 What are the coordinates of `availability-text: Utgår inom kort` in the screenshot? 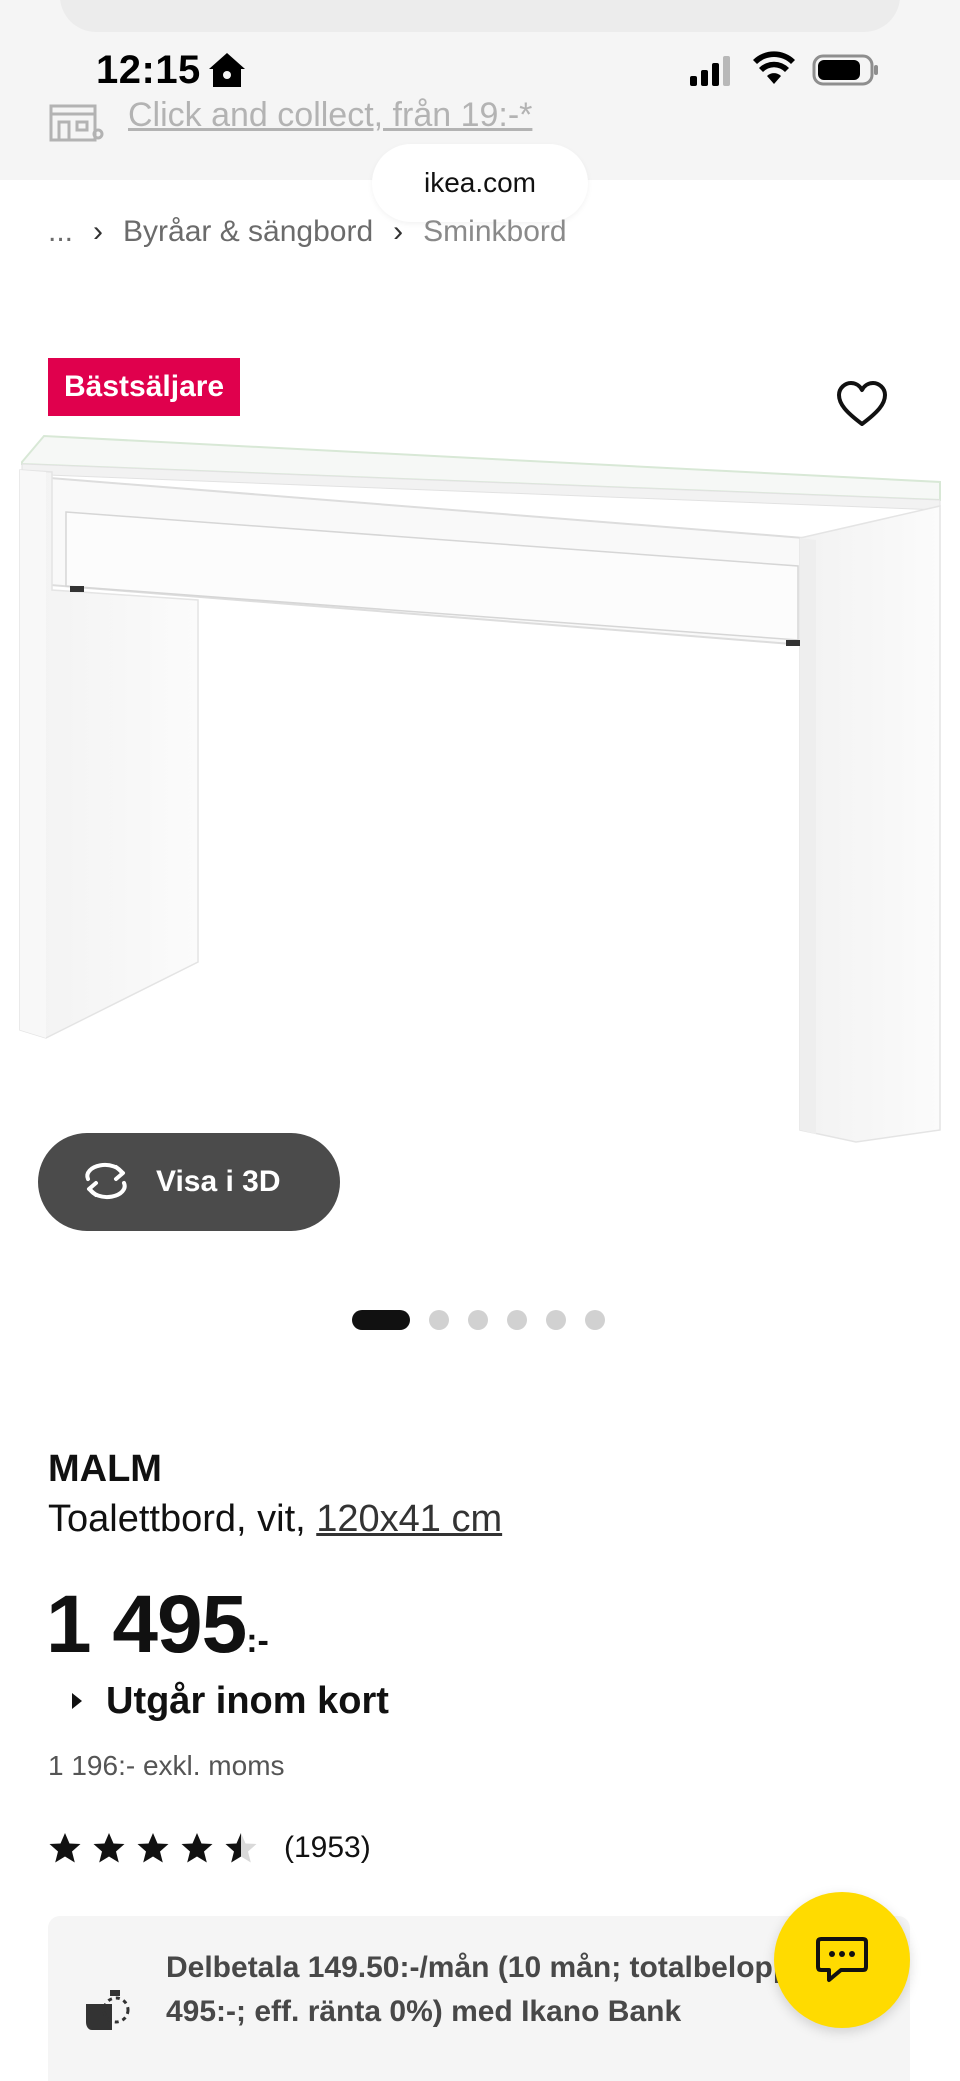 It's located at (247, 1700).